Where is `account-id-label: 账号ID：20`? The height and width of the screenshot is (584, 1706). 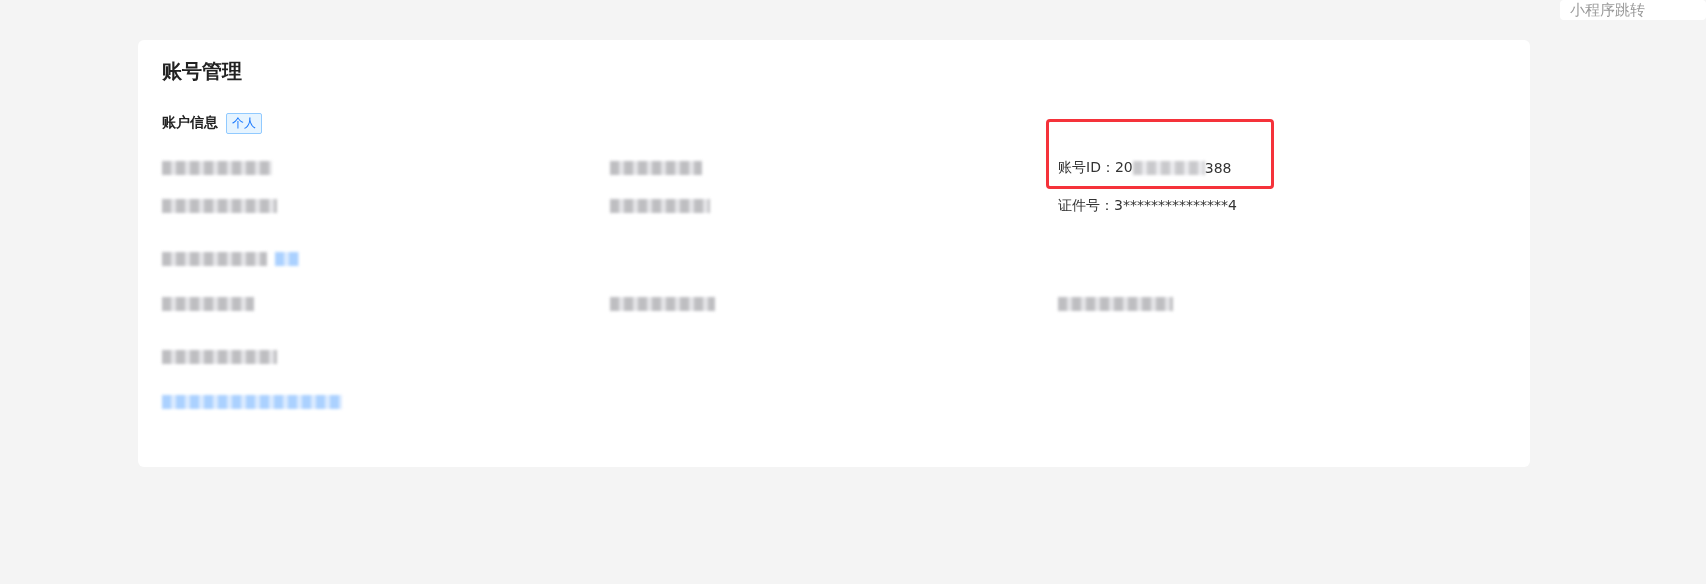 account-id-label: 账号ID：20 is located at coordinates (1095, 168).